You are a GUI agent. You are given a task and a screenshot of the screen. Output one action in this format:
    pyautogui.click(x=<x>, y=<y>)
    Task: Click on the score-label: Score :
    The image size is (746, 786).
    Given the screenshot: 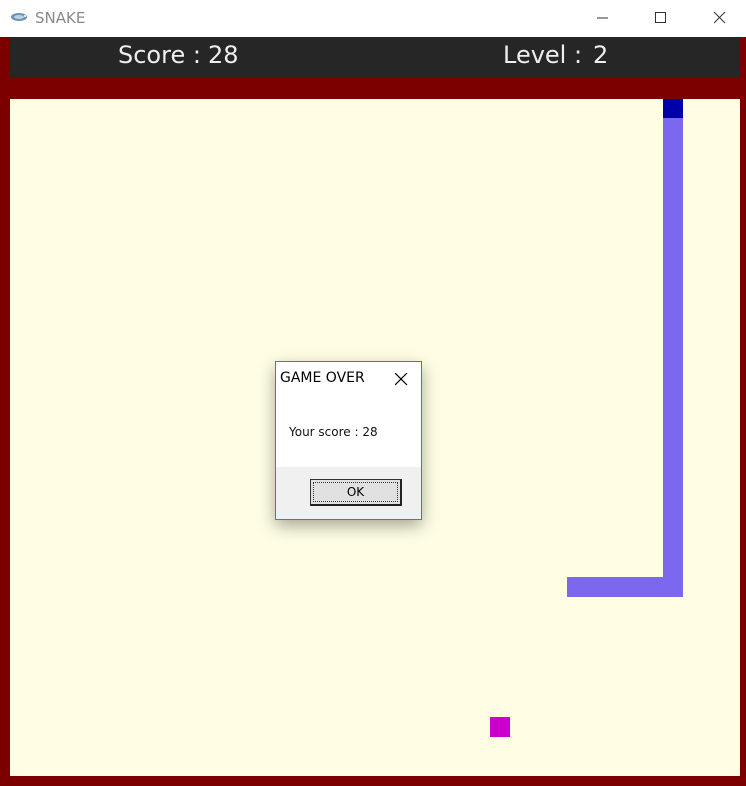 What is the action you would take?
    pyautogui.click(x=159, y=55)
    